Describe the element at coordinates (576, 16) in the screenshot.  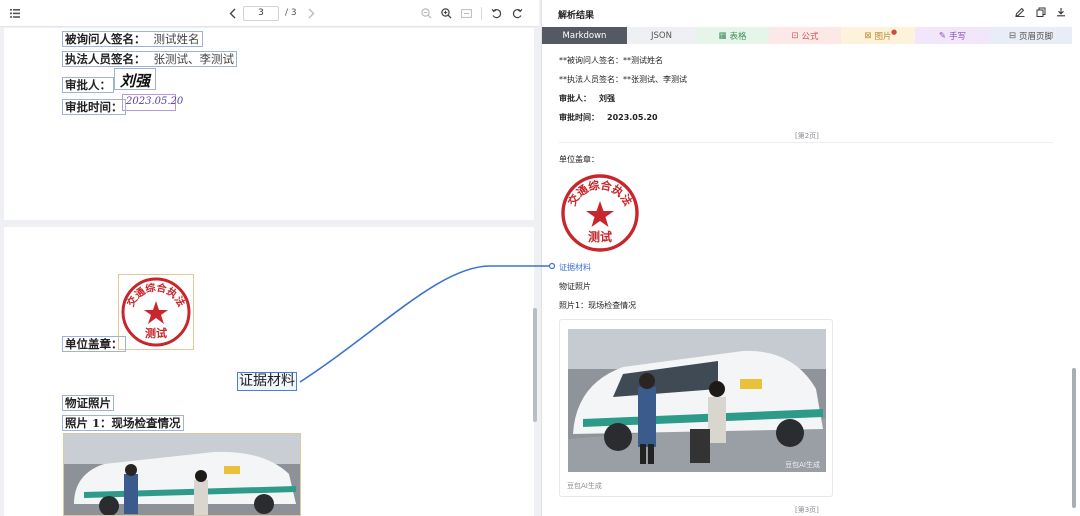
I see `panel-title: 解析结果` at that location.